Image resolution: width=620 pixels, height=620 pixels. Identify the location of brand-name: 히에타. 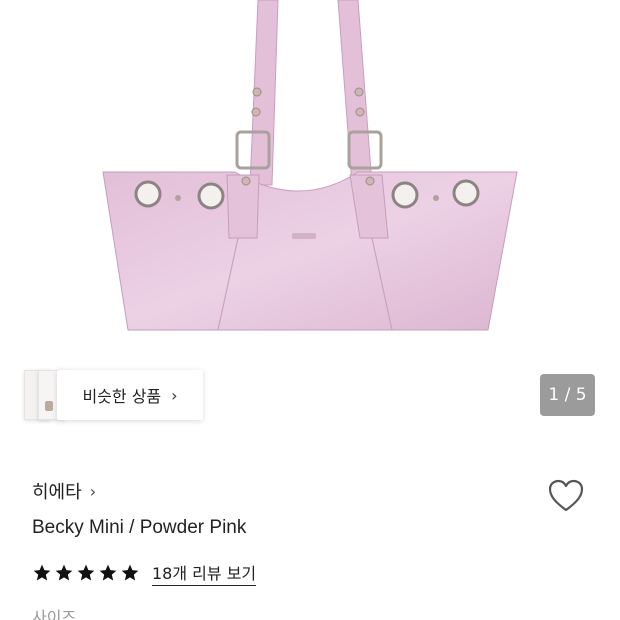
(57, 492).